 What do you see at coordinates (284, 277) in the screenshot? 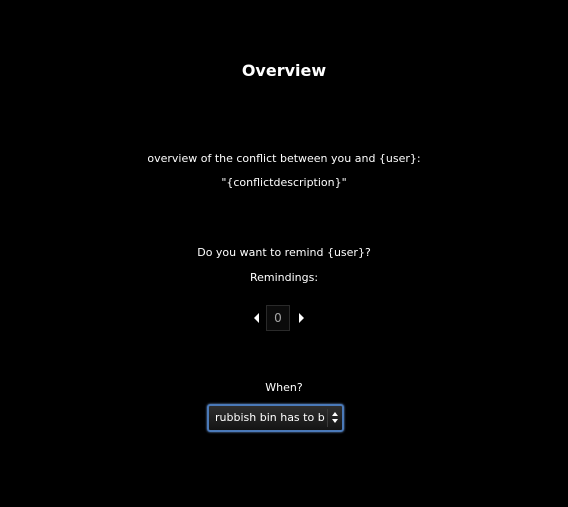
I see `remindings-label: Remindings:` at bounding box center [284, 277].